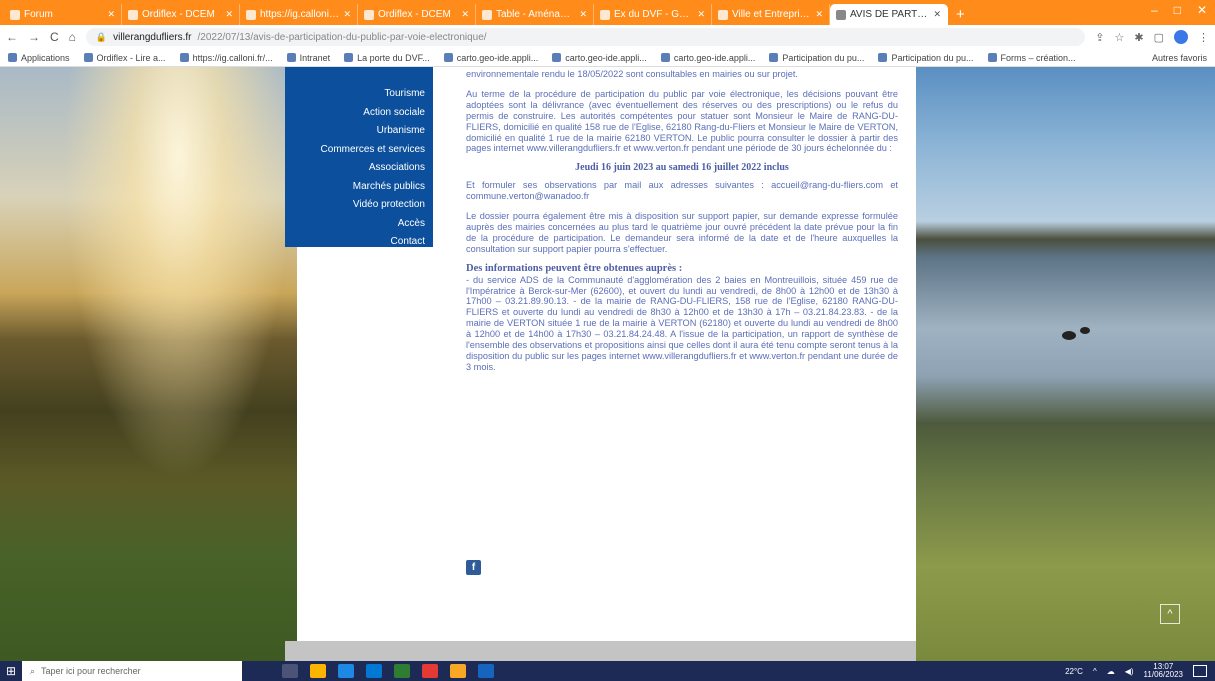 This screenshot has height=681, width=1215. What do you see at coordinates (1074, 671) in the screenshot?
I see `weather-widget: 22°C` at bounding box center [1074, 671].